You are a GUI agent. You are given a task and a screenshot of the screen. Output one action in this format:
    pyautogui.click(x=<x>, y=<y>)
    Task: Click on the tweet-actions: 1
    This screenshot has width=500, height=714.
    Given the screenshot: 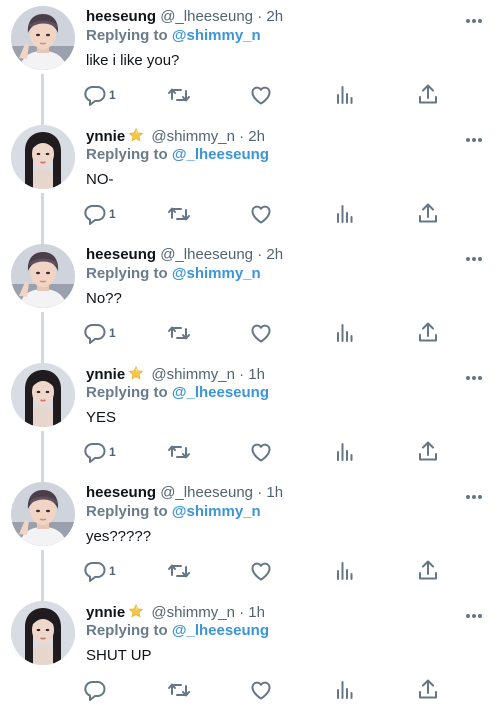 What is the action you would take?
    pyautogui.click(x=262, y=95)
    